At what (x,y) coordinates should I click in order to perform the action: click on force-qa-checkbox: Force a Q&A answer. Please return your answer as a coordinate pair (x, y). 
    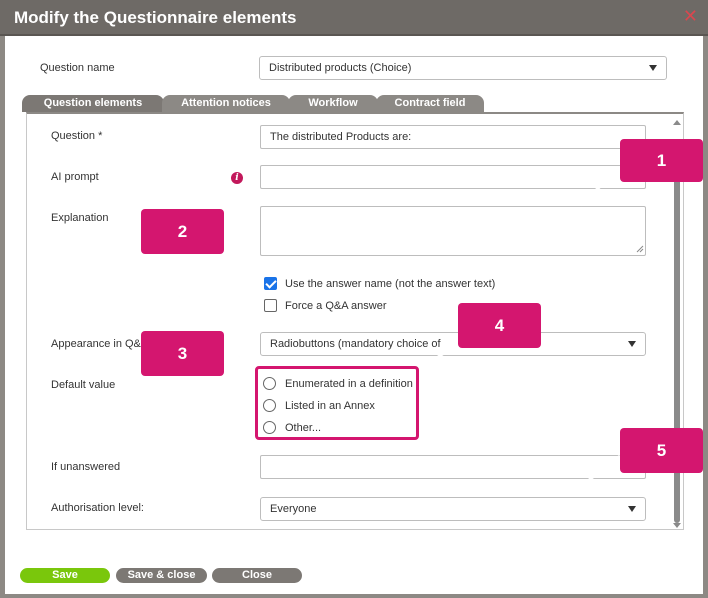
    Looking at the image, I should click on (325, 305).